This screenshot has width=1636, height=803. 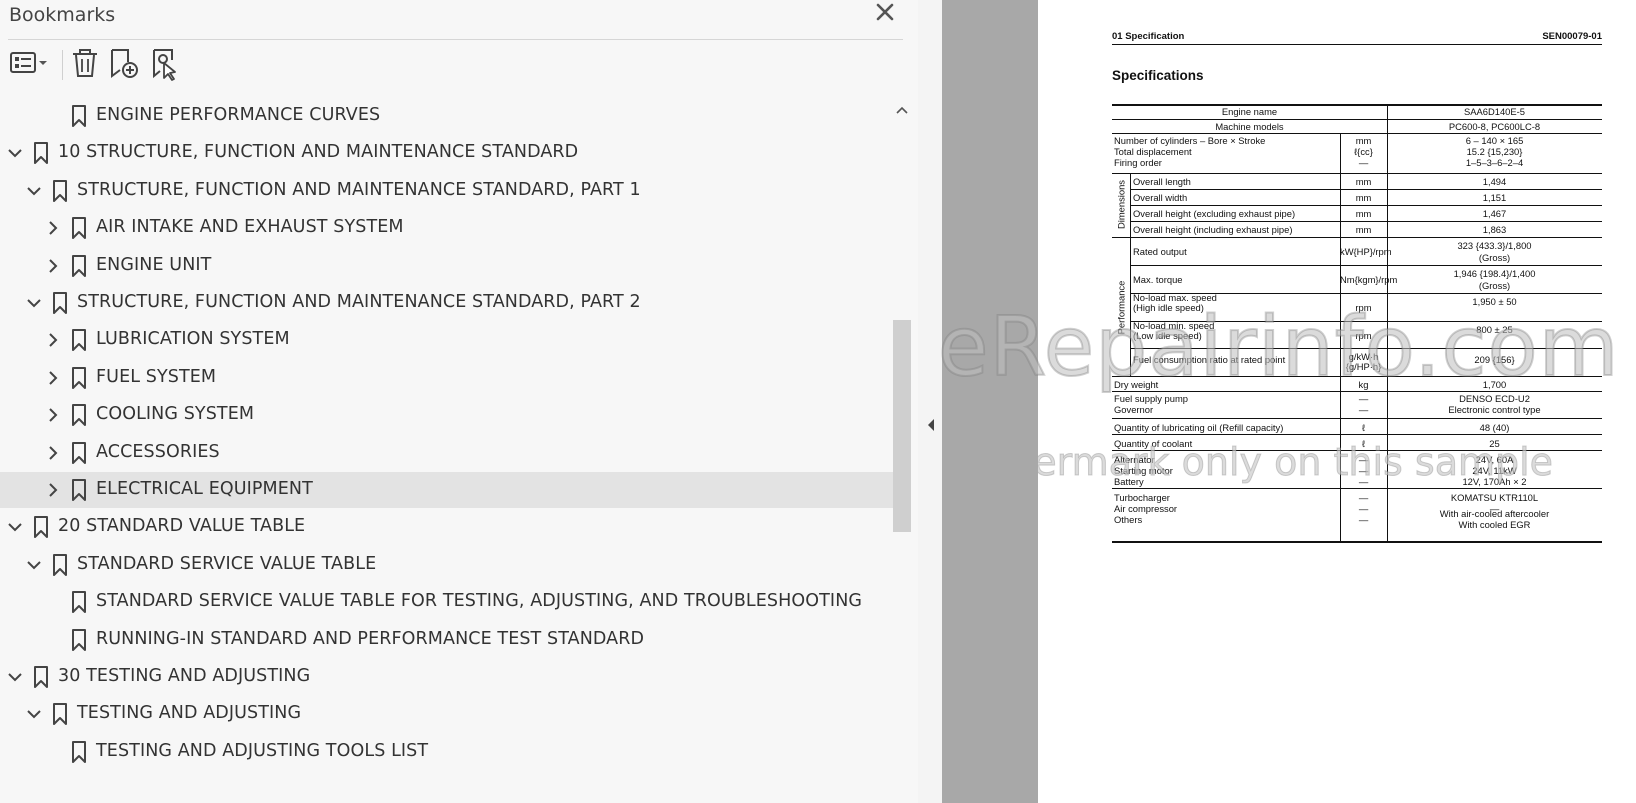 What do you see at coordinates (446, 677) in the screenshot?
I see `bookmark-item: 30 TESTING AND ADJUSTING` at bounding box center [446, 677].